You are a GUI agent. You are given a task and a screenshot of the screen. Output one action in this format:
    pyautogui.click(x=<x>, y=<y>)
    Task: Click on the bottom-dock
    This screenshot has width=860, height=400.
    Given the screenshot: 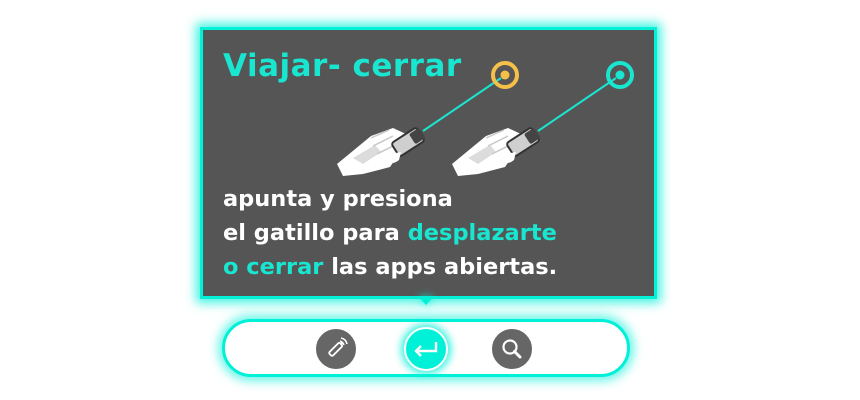 What is the action you would take?
    pyautogui.click(x=426, y=348)
    